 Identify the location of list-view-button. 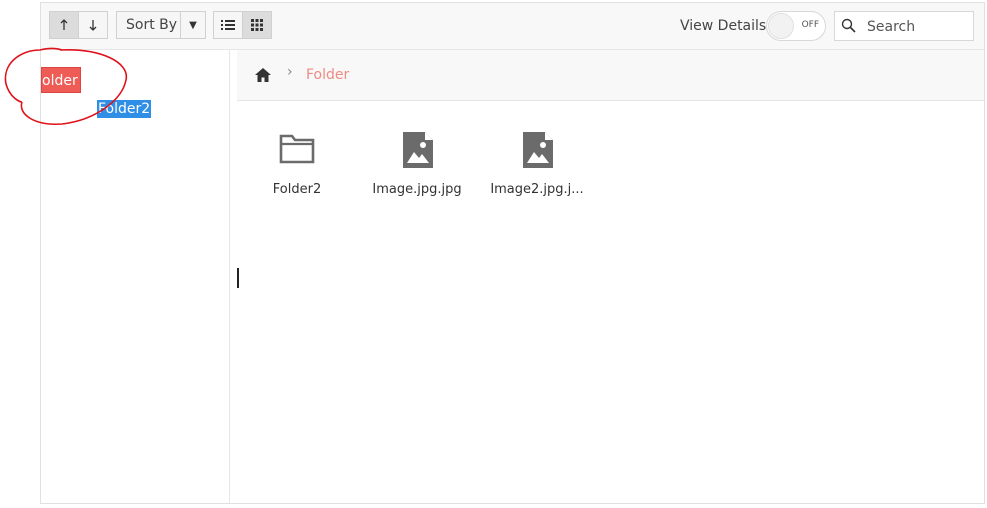
(228, 25).